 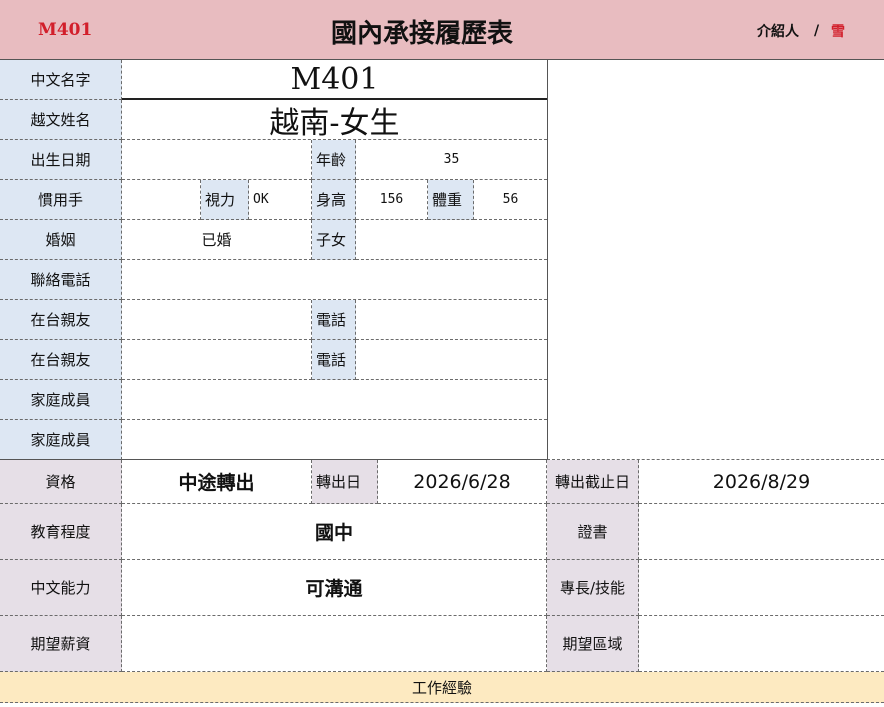 What do you see at coordinates (61, 644) in the screenshot?
I see `label-expected-salary: 期望薪資` at bounding box center [61, 644].